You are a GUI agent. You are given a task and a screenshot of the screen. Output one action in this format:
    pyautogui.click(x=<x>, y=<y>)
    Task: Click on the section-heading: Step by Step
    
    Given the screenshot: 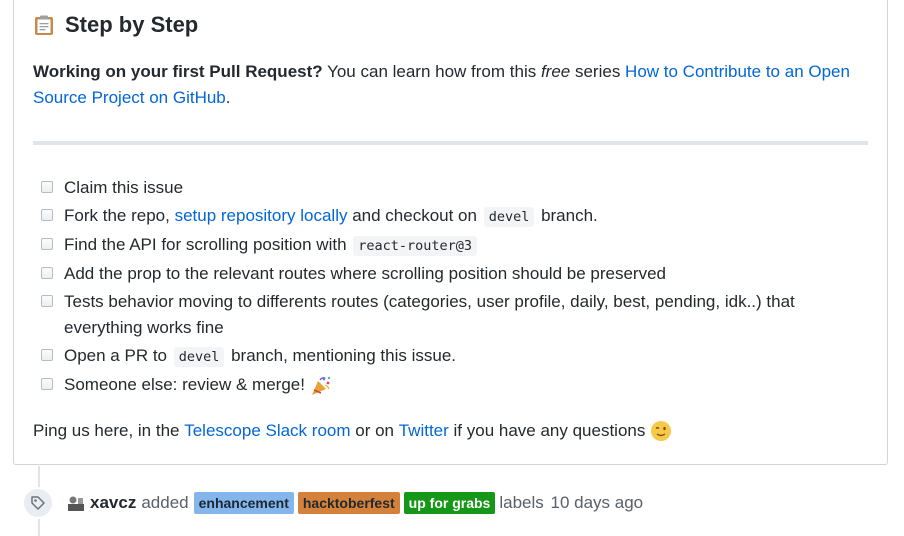 What is the action you would take?
    pyautogui.click(x=115, y=25)
    